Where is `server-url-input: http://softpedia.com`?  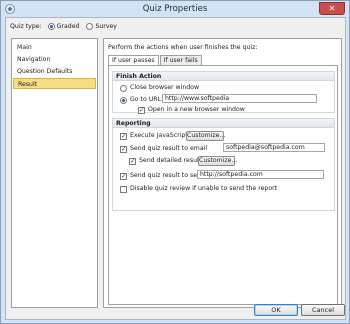 server-url-input: http://softpedia.com is located at coordinates (260, 174).